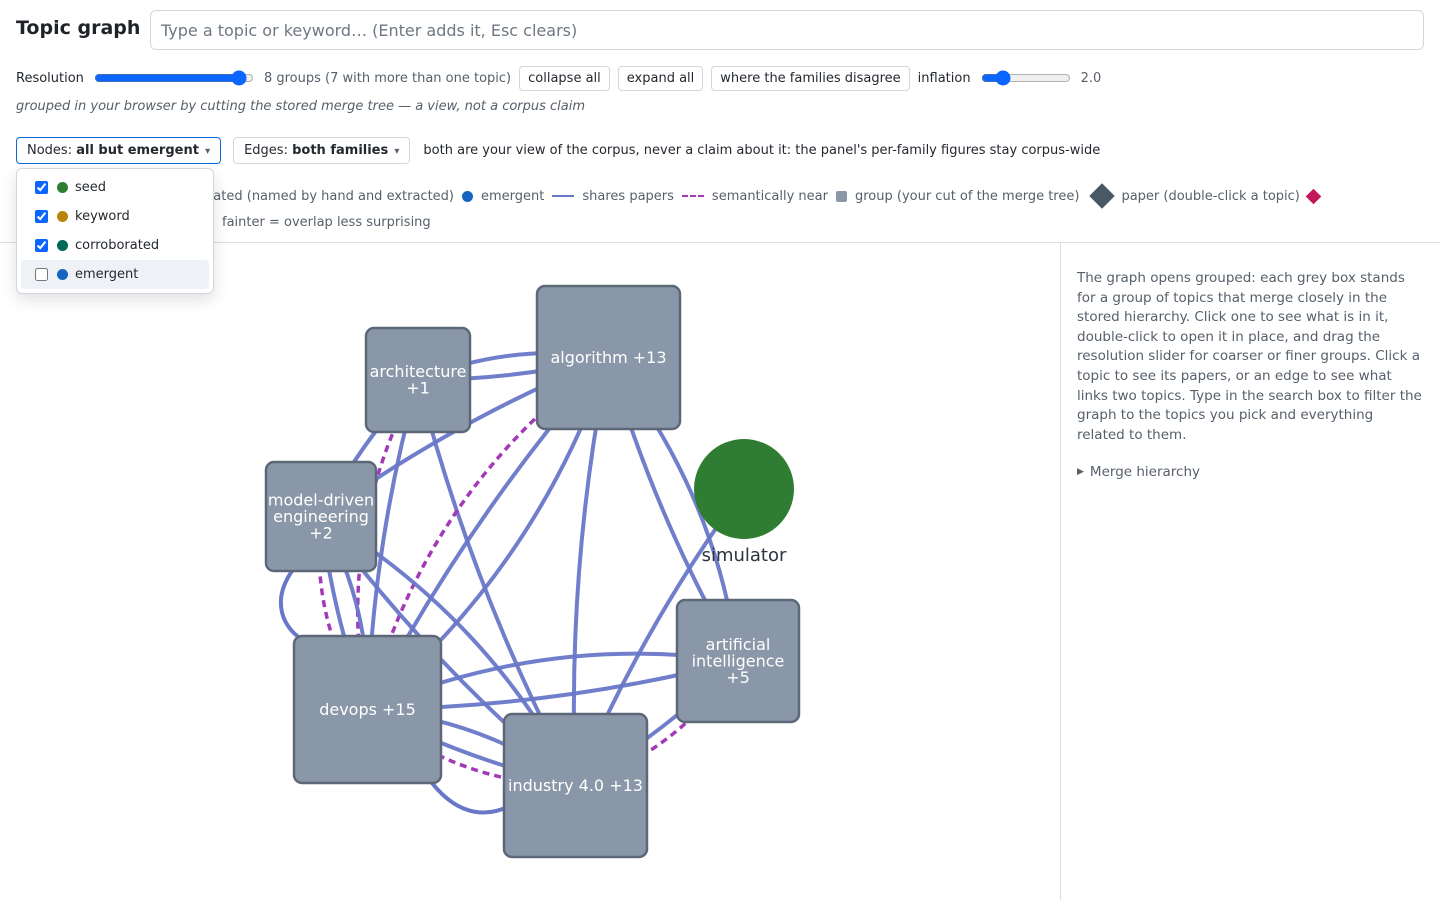  I want to click on group-label-mde: +2, so click(321, 532).